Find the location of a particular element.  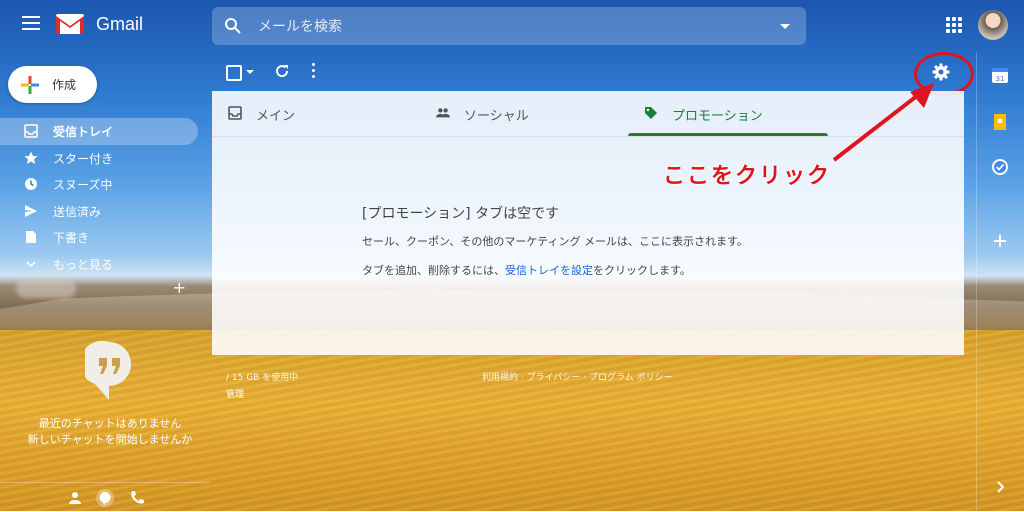

top-bar: Gmail is located at coordinates (512, 26).